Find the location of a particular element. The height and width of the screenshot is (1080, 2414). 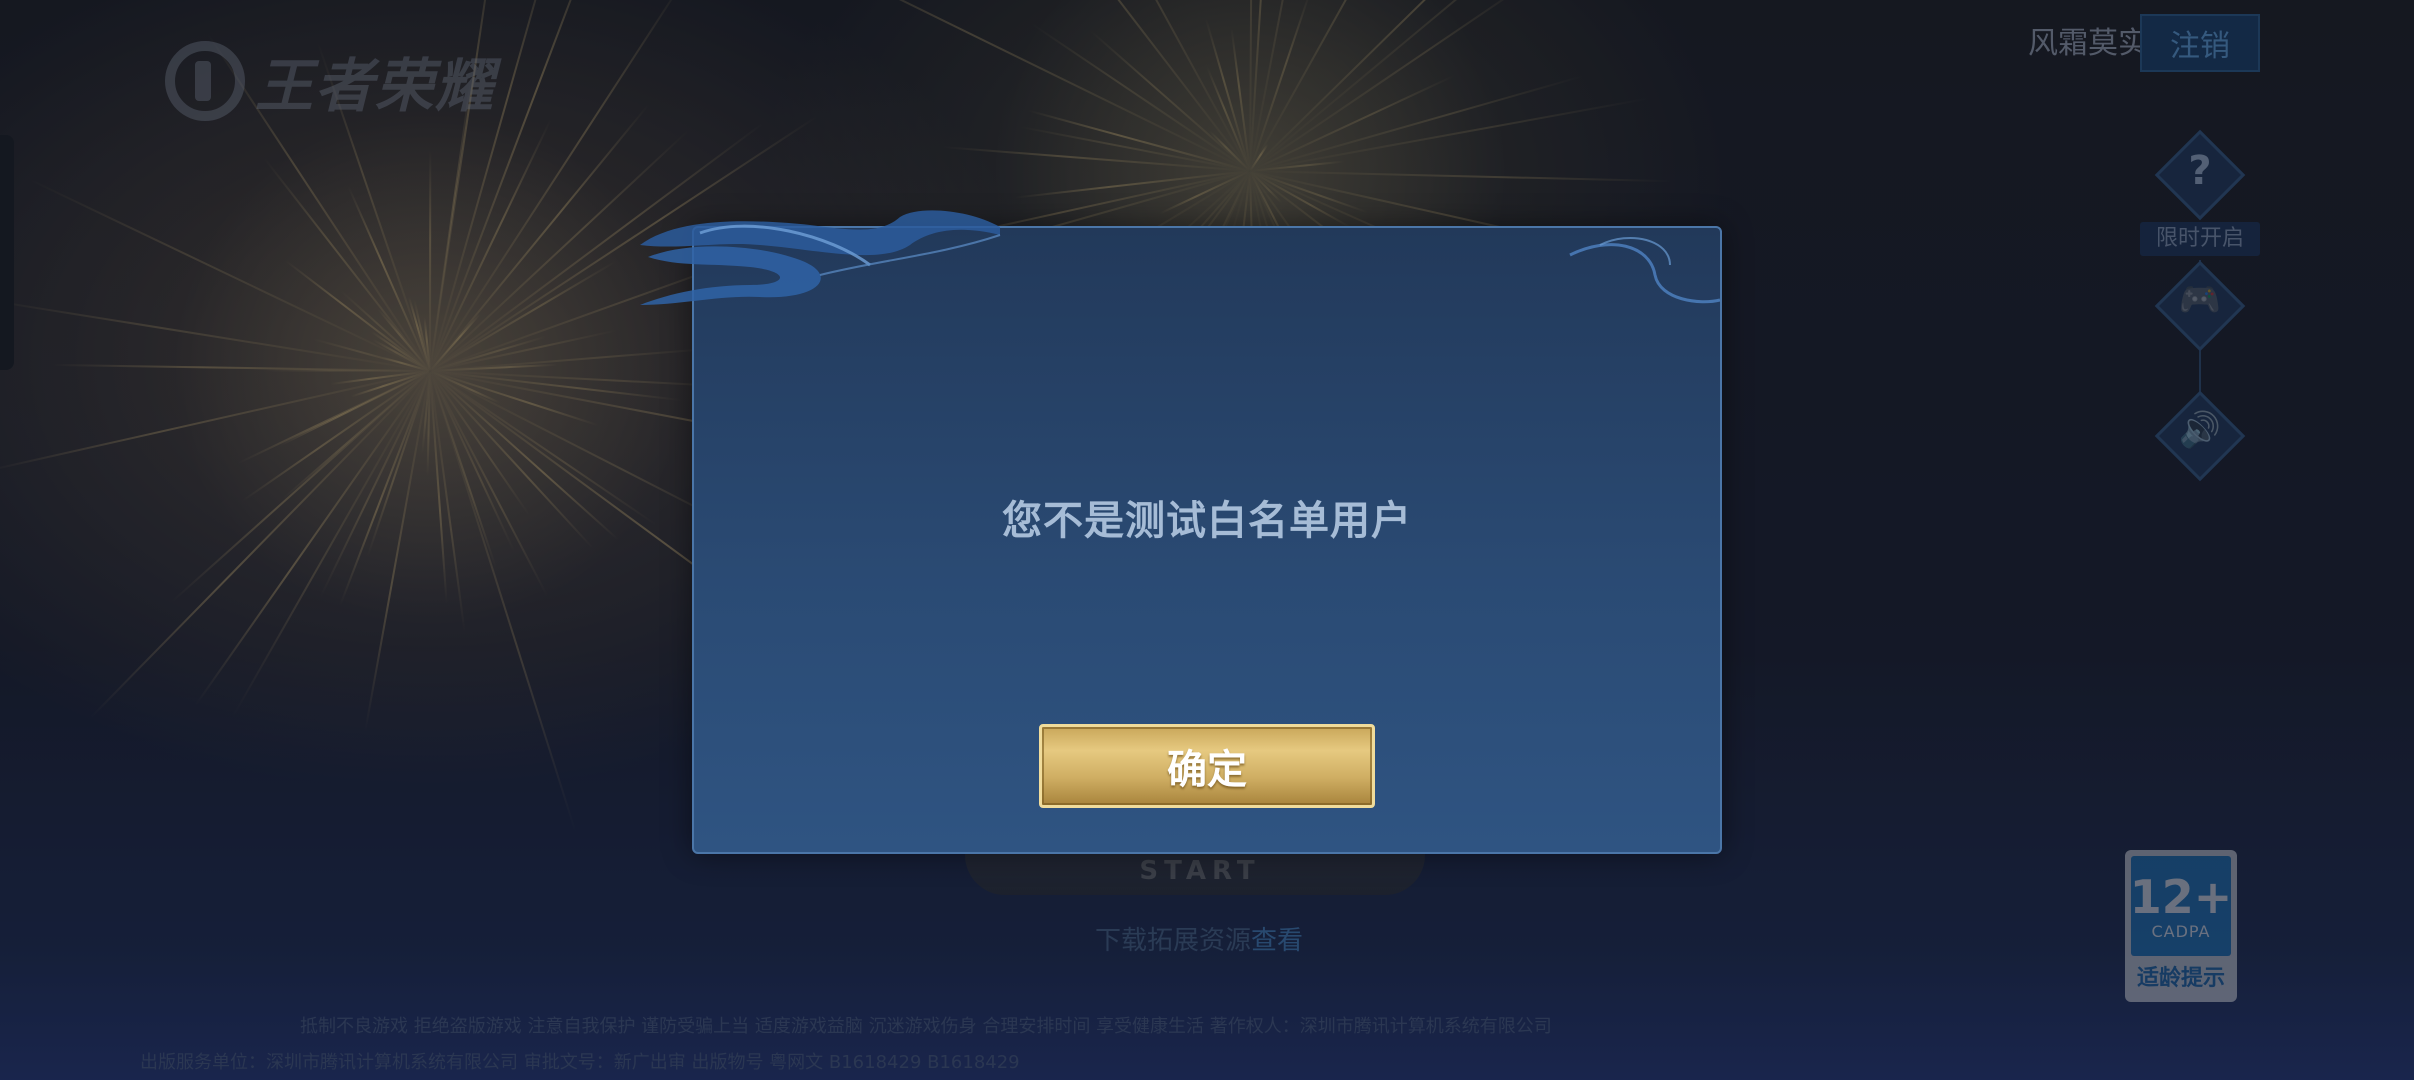

confirm-button: 确定 is located at coordinates (1207, 766).